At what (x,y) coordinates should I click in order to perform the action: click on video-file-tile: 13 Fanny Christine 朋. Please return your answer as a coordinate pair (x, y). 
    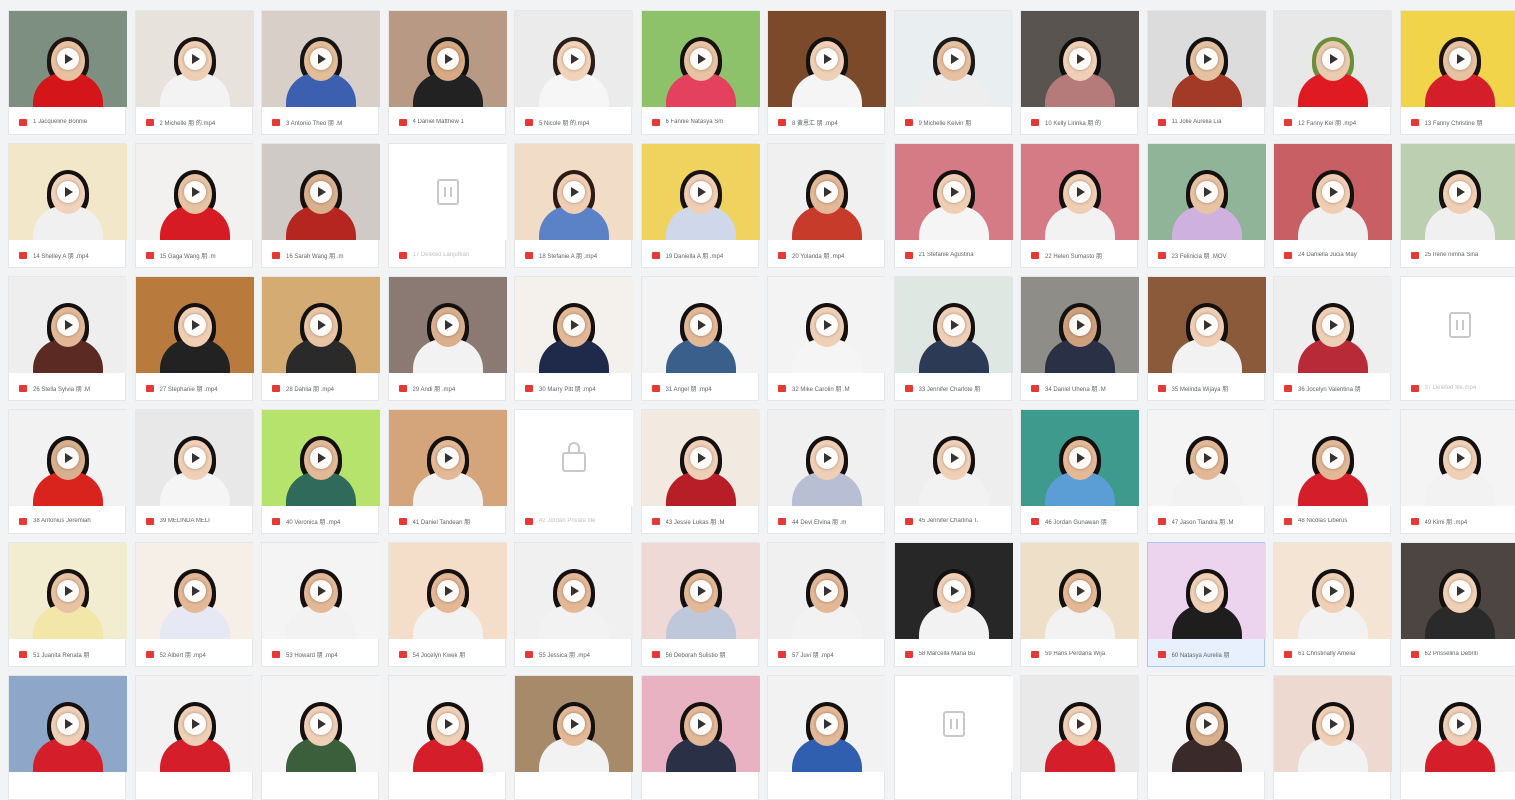
    Looking at the image, I should click on (1457, 72).